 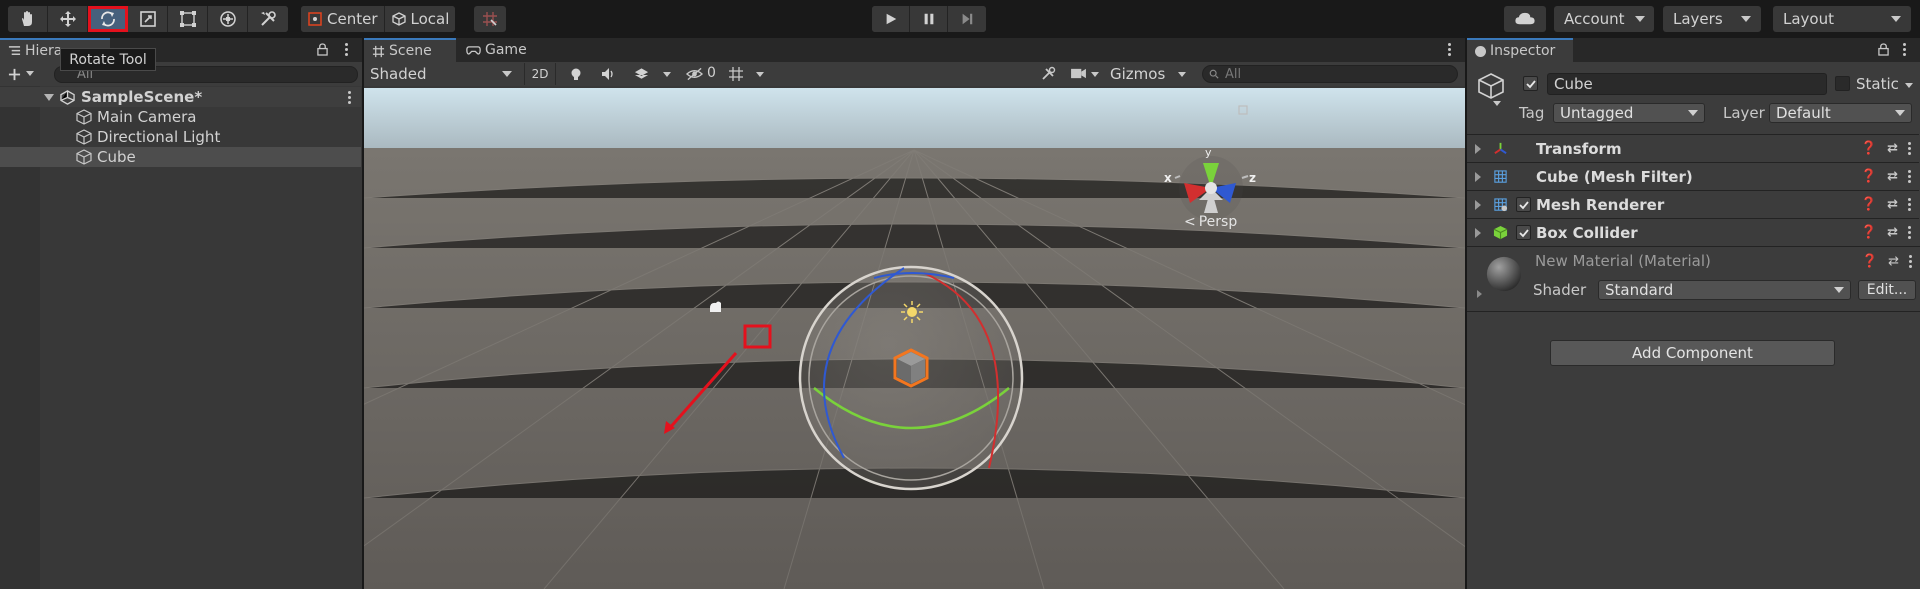 What do you see at coordinates (180, 137) in the screenshot?
I see `hierarchy-item-directional-light: Directional Light` at bounding box center [180, 137].